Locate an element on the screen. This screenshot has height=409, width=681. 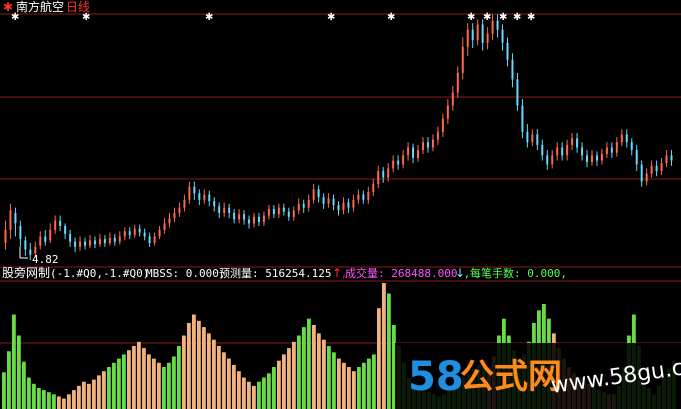
forecast-value: 预测量: 516254.125 is located at coordinates (275, 273).